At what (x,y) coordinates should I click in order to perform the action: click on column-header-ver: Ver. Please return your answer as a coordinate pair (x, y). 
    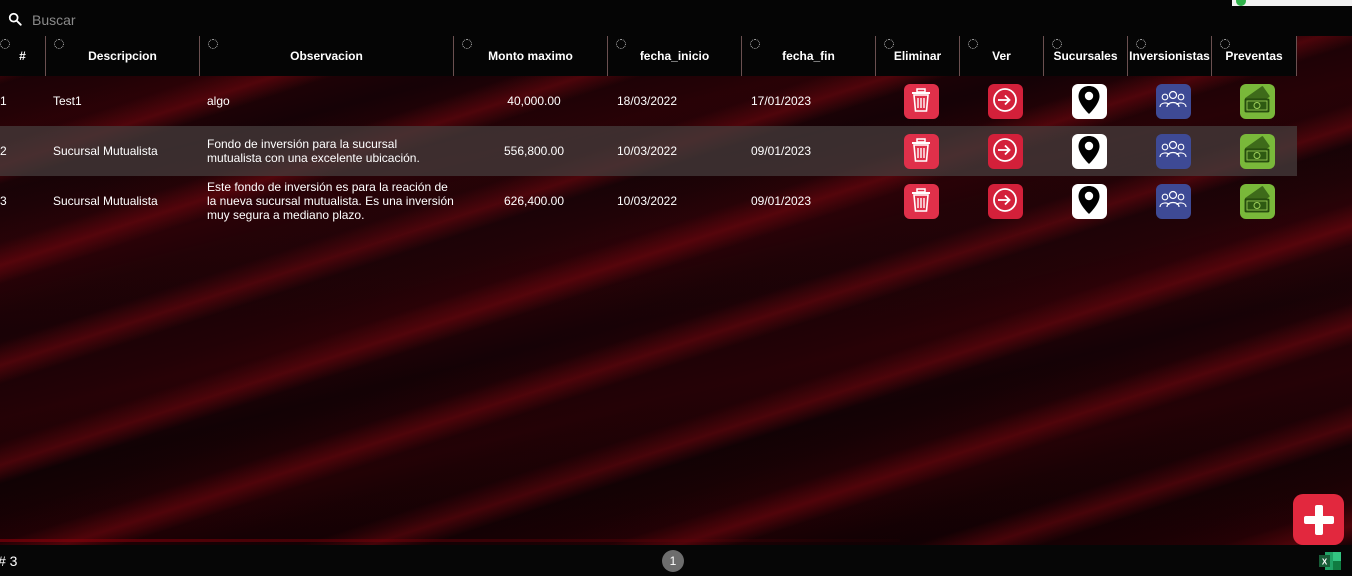
    Looking at the image, I should click on (1002, 56).